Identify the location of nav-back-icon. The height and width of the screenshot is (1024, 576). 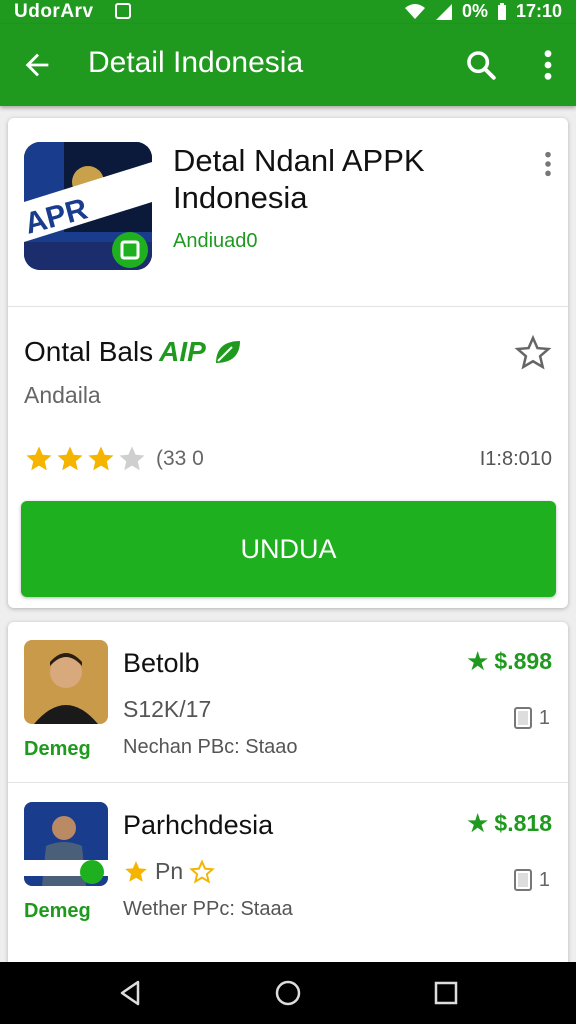
(131, 993).